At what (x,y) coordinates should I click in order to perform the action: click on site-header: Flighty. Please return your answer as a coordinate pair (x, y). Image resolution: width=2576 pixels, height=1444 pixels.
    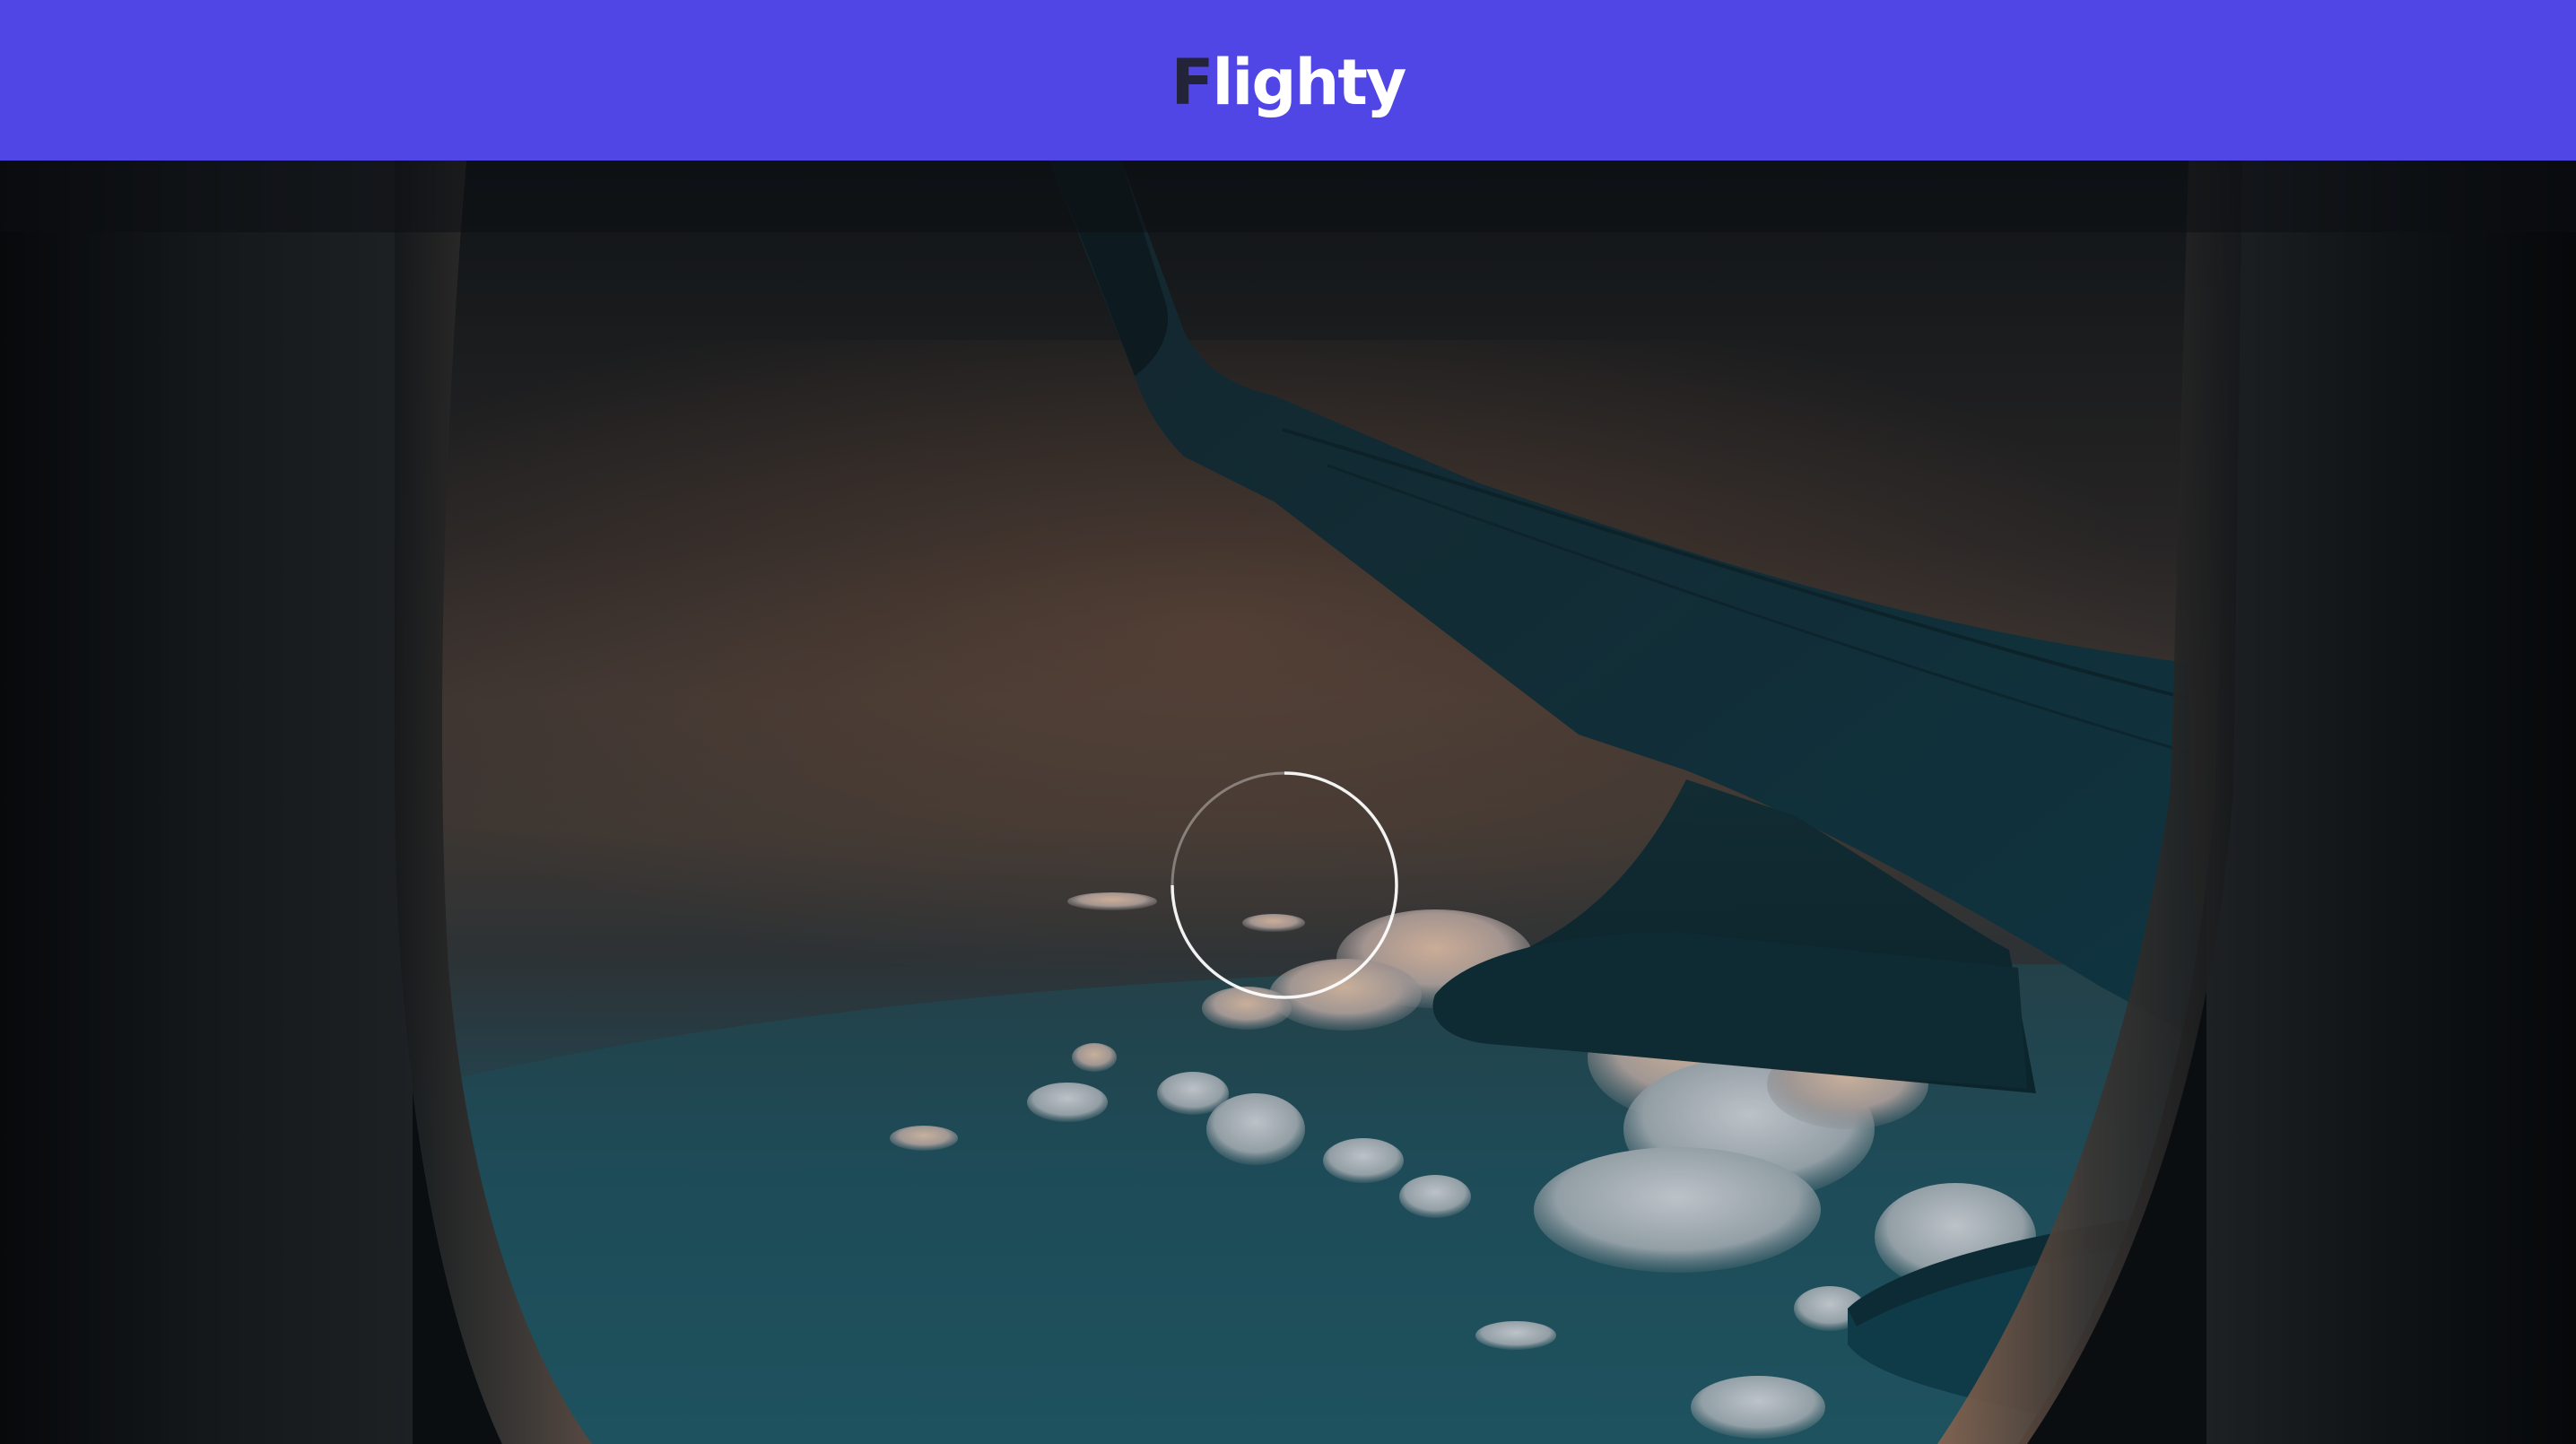
    Looking at the image, I should click on (1288, 80).